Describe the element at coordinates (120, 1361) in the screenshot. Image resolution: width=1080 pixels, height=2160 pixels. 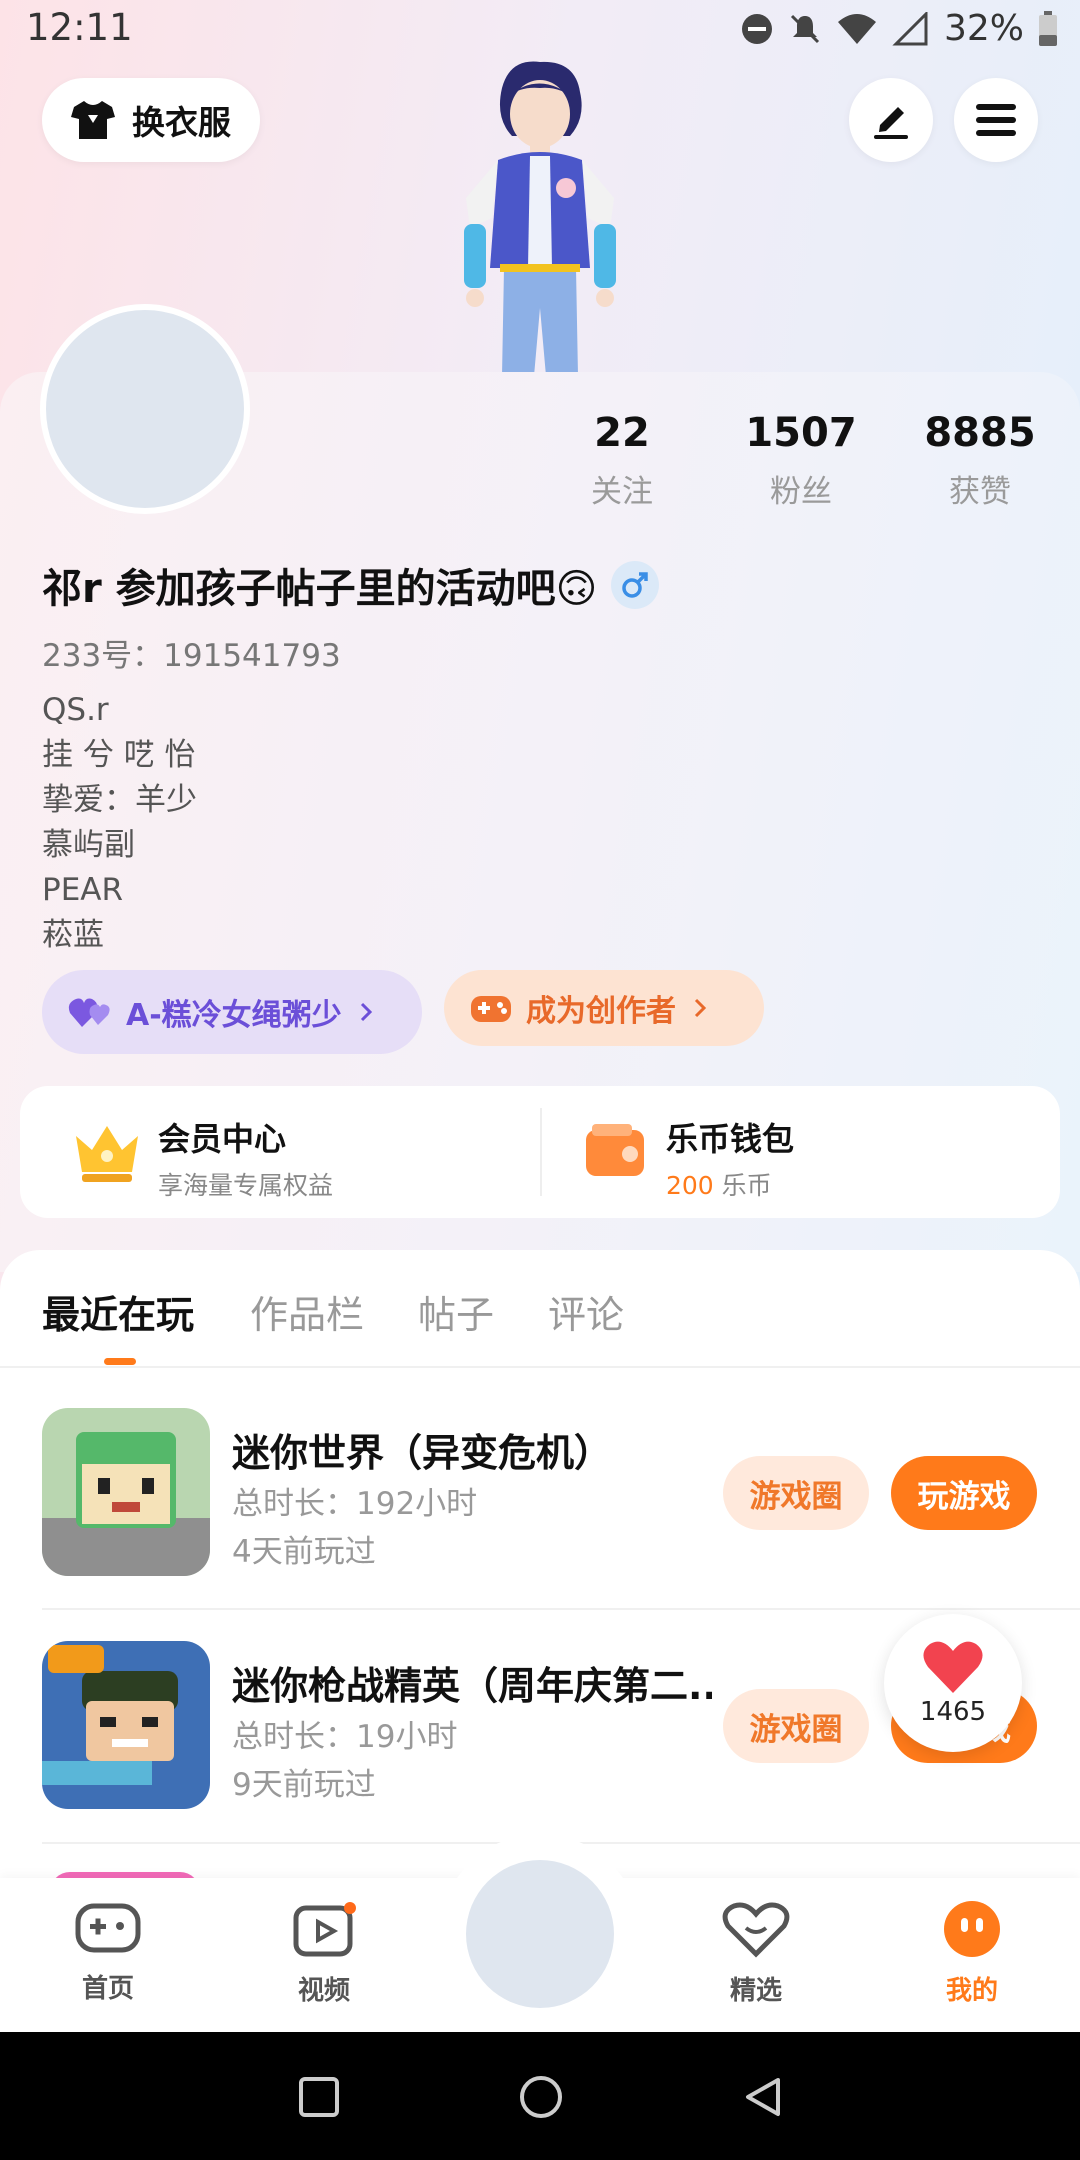
I see `tab-active-indicator` at that location.